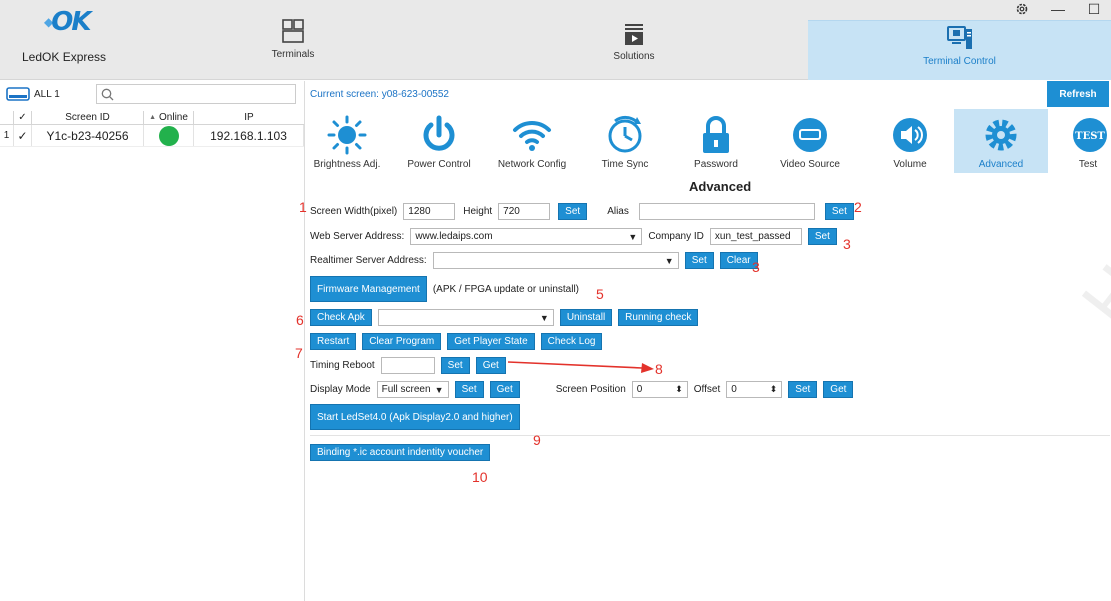 The image size is (1111, 601). What do you see at coordinates (847, 244) in the screenshot?
I see `annotation-3: 3` at bounding box center [847, 244].